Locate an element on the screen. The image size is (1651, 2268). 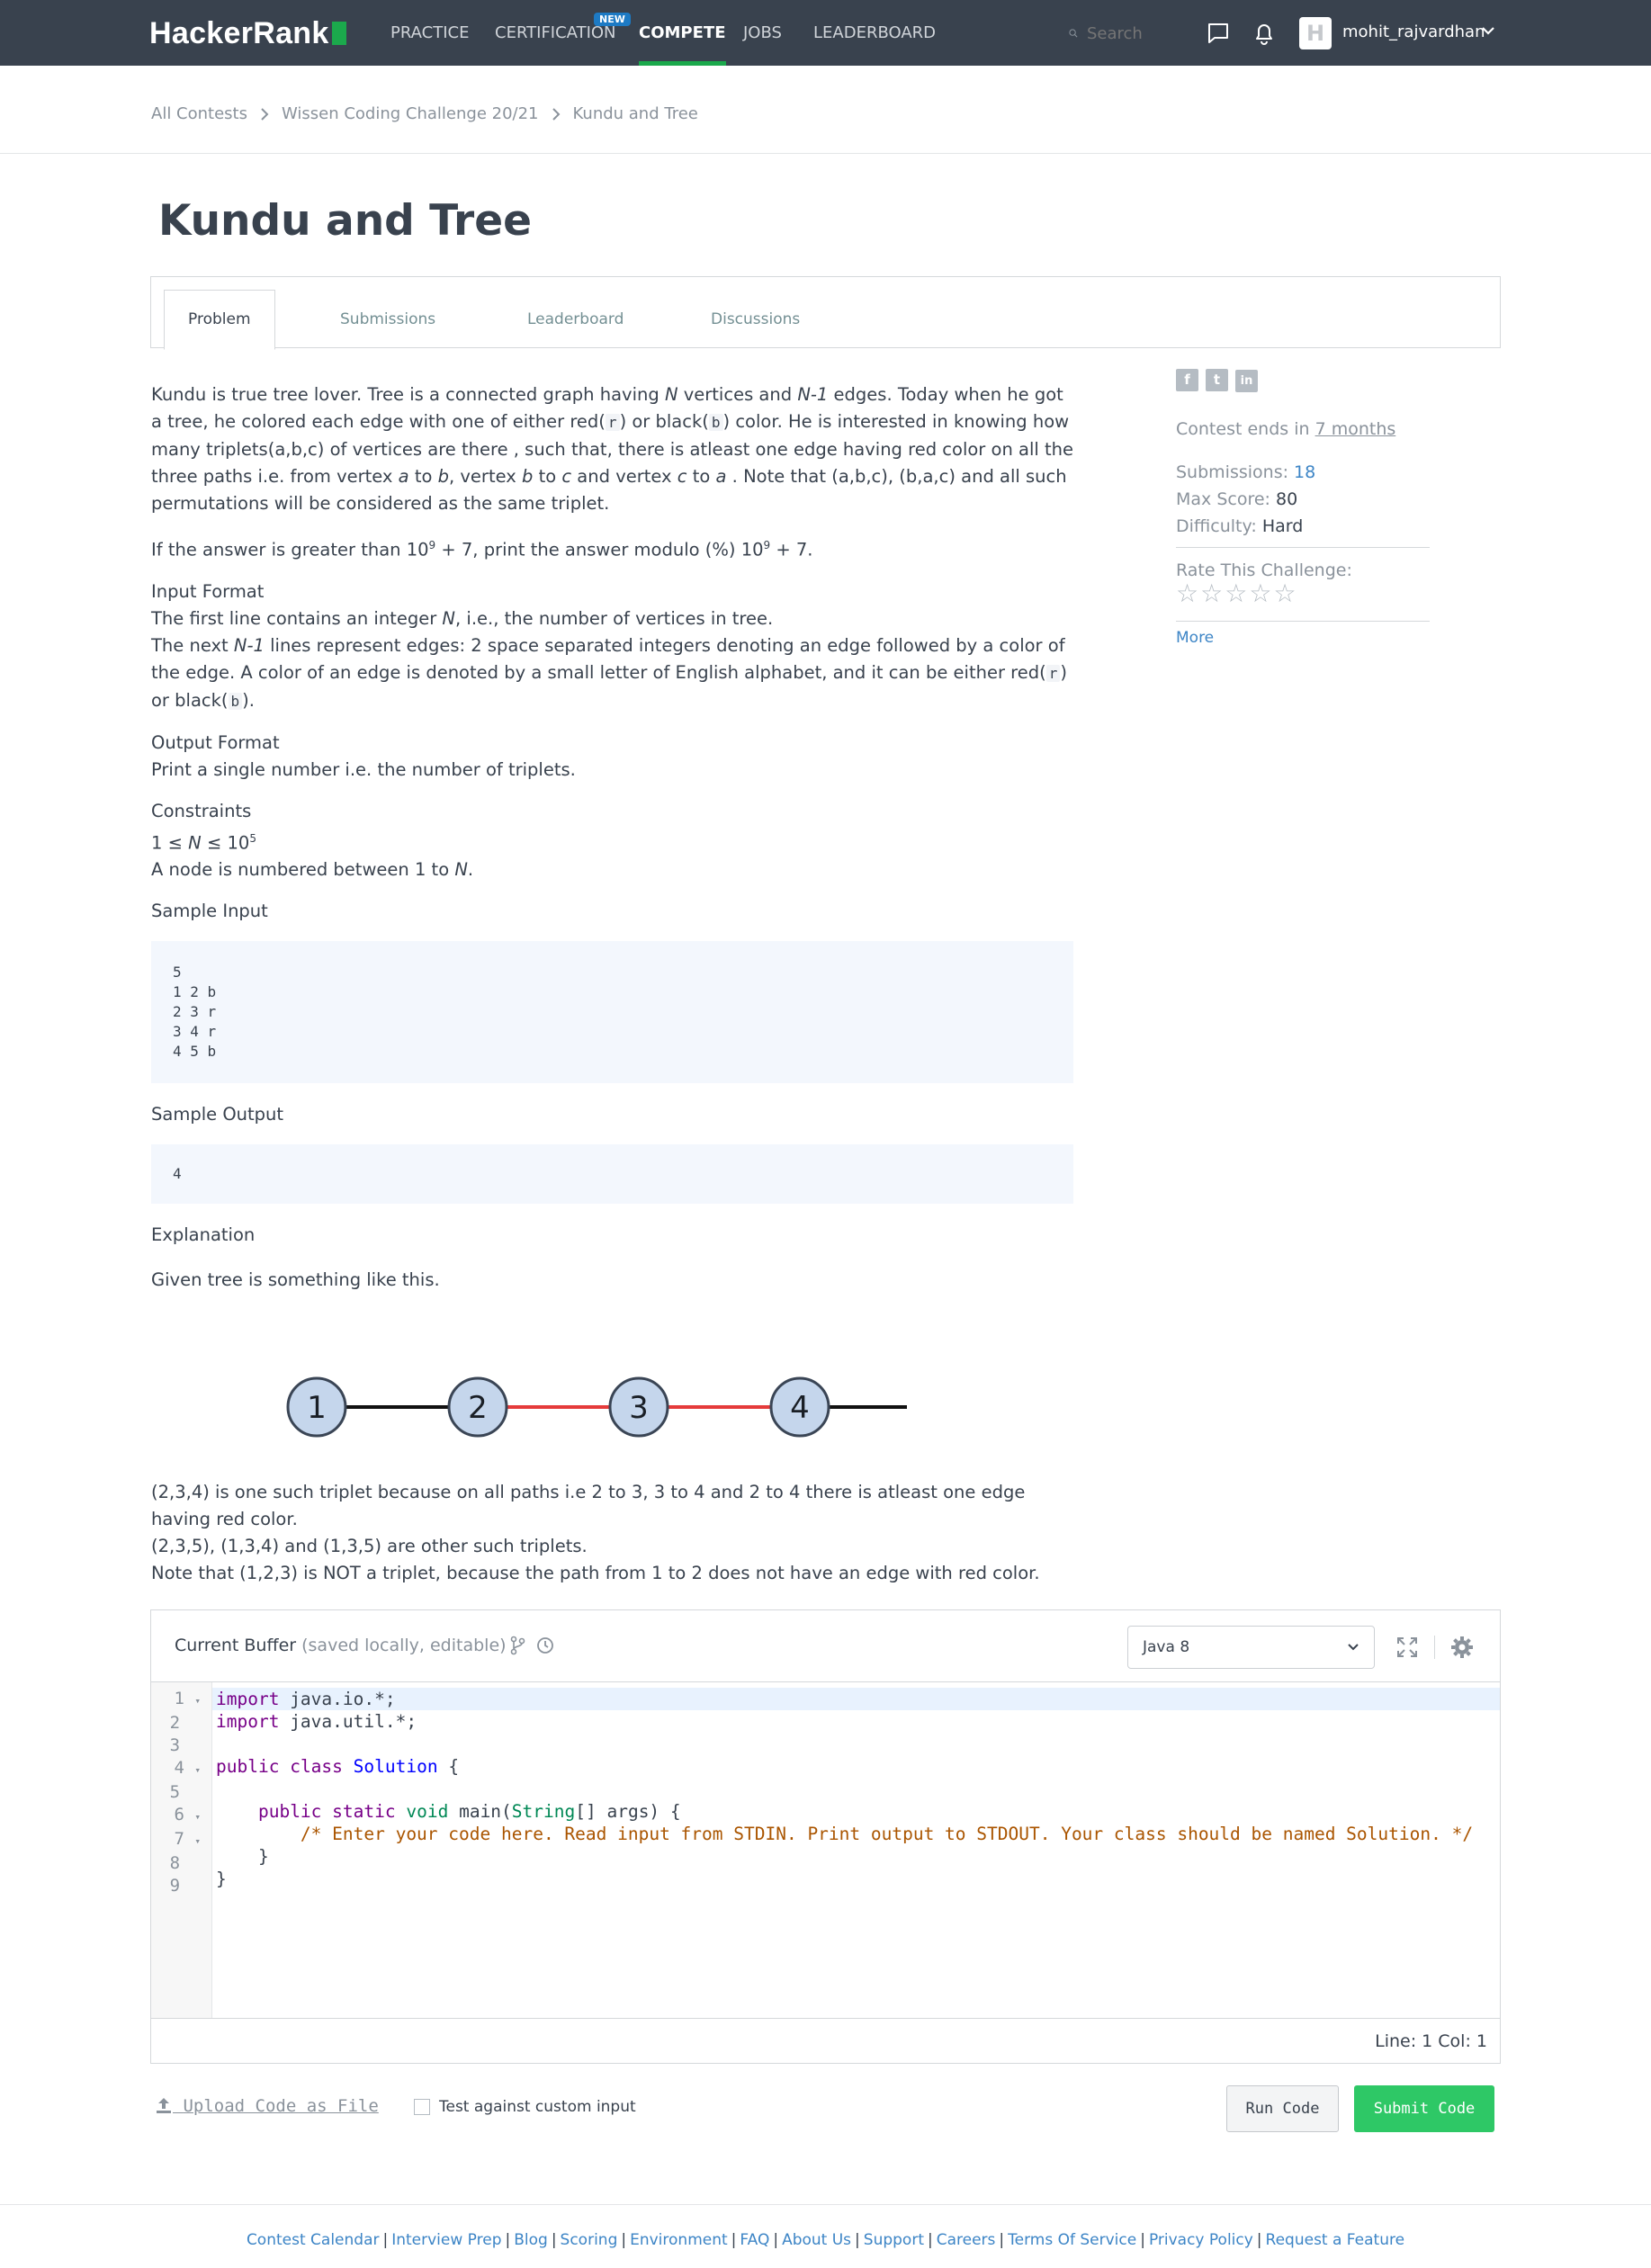
username: mohit_rajvardhan is located at coordinates (1413, 31).